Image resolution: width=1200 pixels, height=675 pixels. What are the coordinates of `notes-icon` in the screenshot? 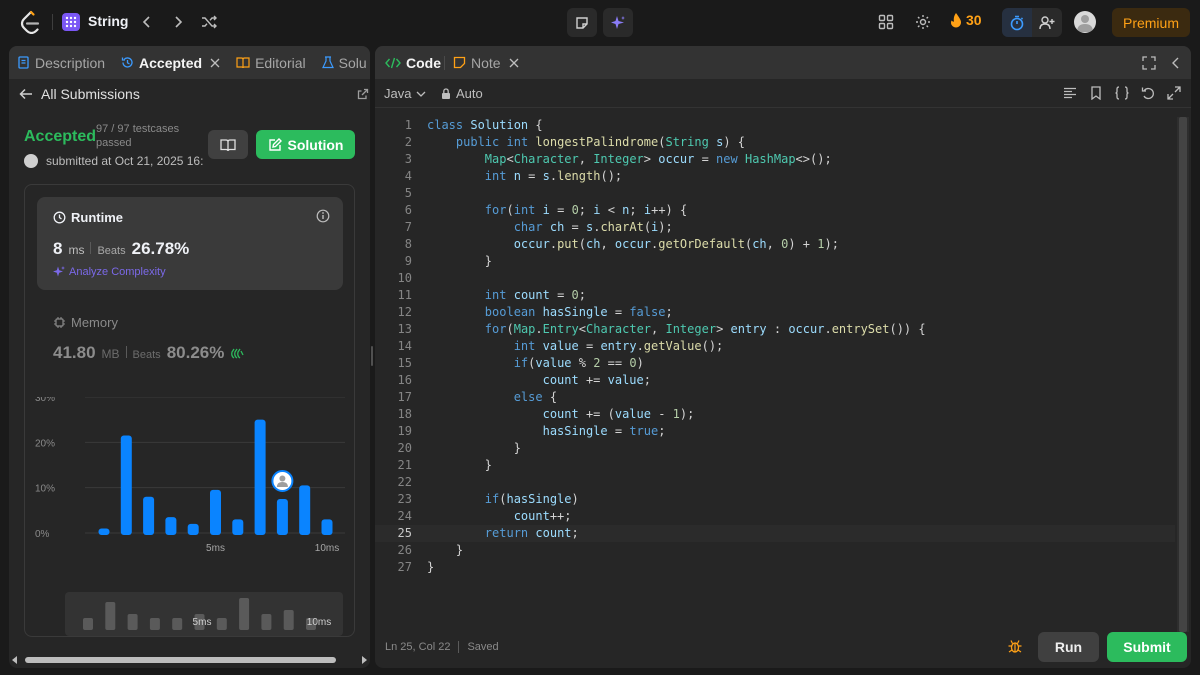 It's located at (582, 22).